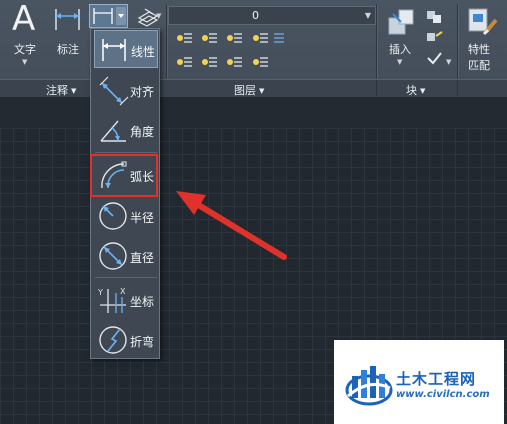 The width and height of the screenshot is (507, 424). Describe the element at coordinates (434, 39) in the screenshot. I see `block-tools-icons` at that location.